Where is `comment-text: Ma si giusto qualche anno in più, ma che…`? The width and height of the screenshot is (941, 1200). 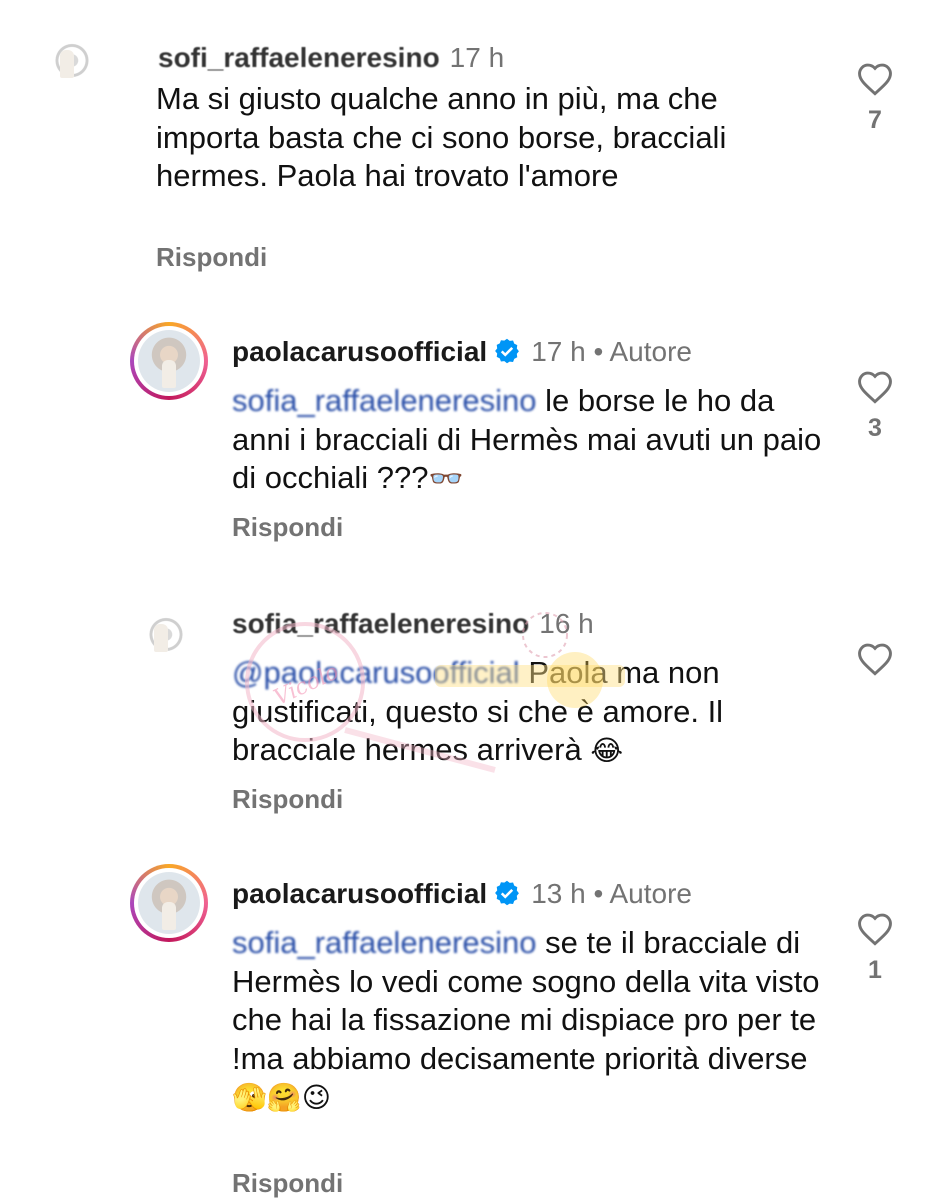
comment-text: Ma si giusto qualche anno in più, ma che… is located at coordinates (456, 138).